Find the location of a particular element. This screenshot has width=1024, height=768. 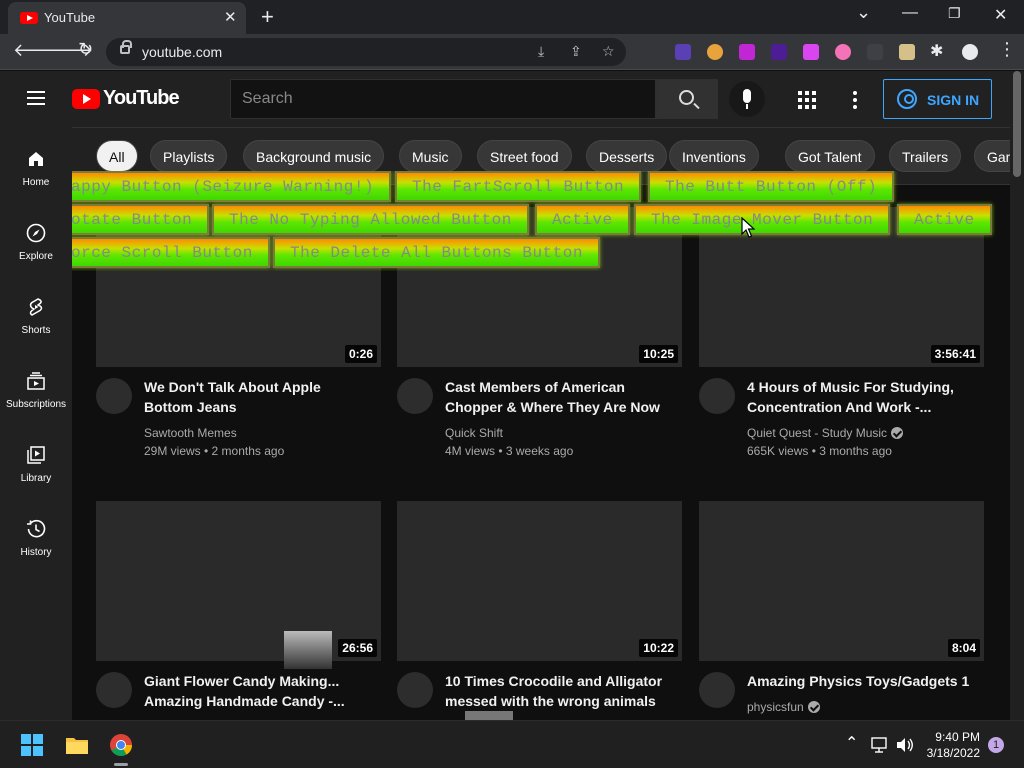

share-icon: ⇪ is located at coordinates (576, 51).